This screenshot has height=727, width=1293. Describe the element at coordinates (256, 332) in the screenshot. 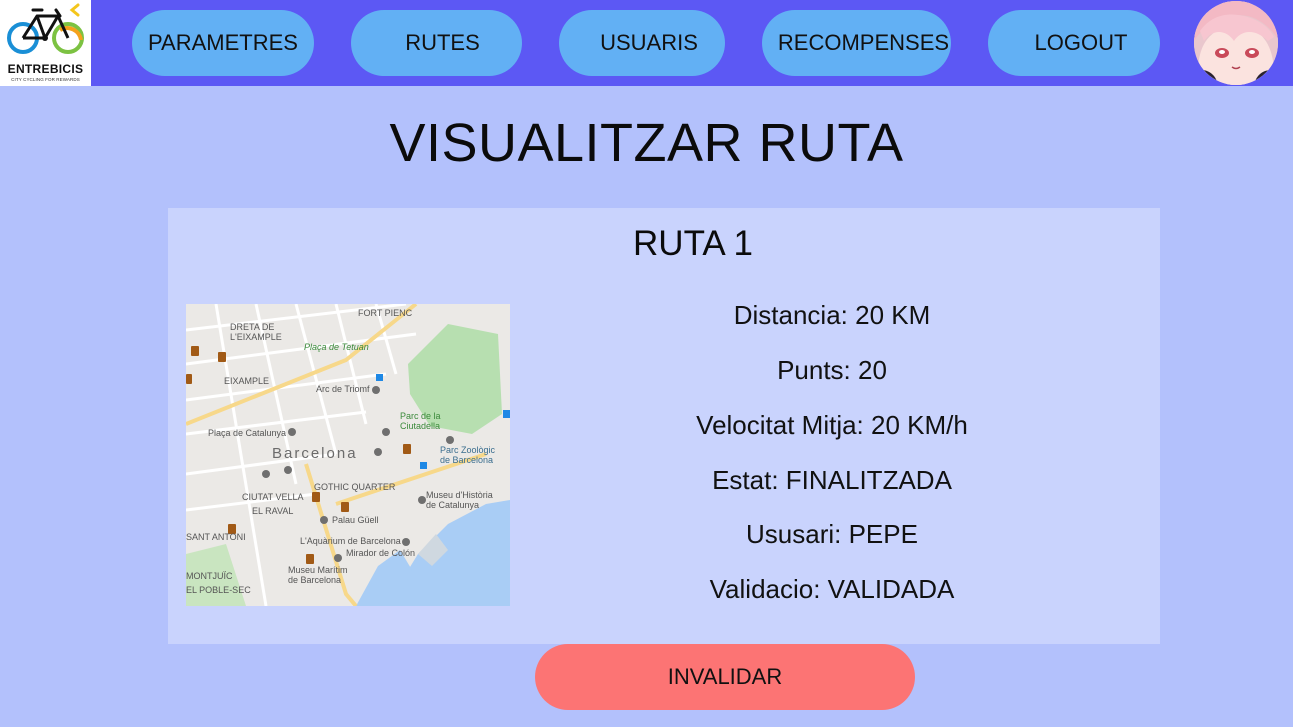

I see `map-label: DRETA DE L'EIXAMPLE` at that location.